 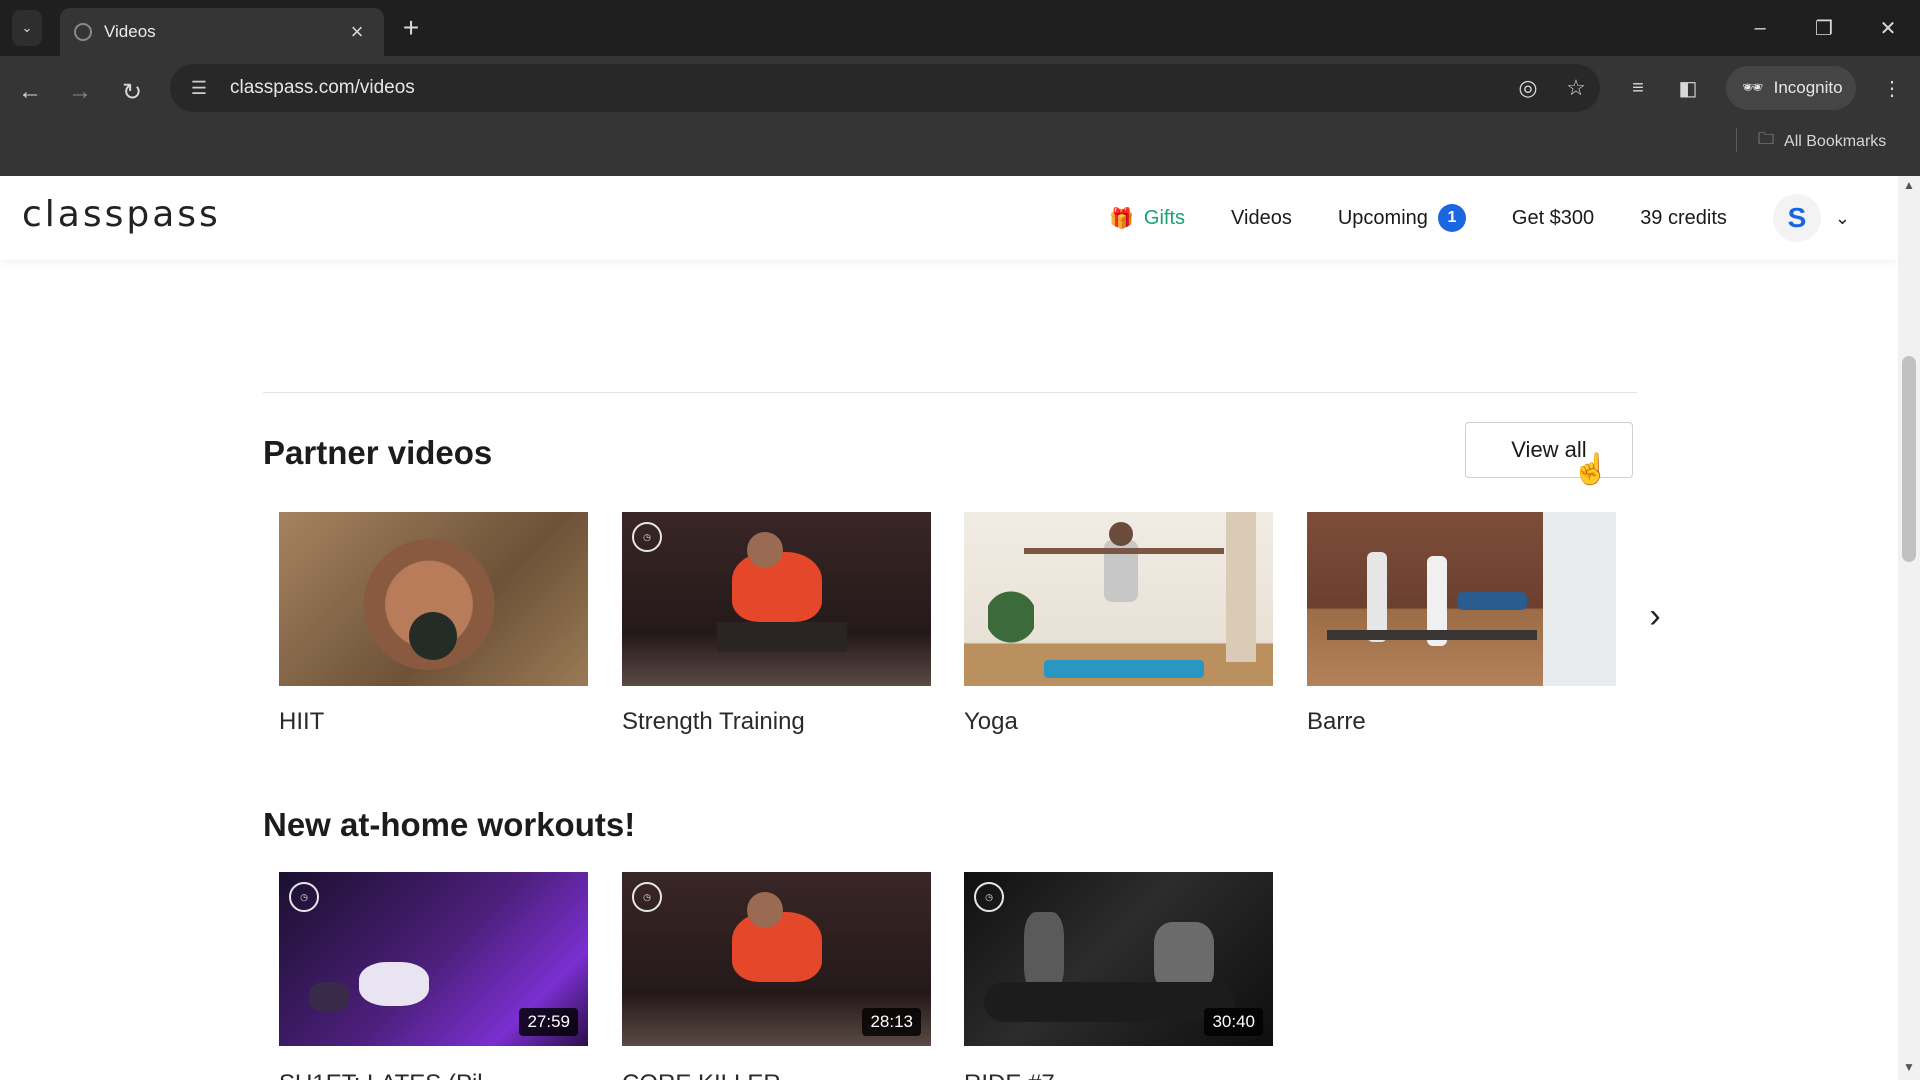 What do you see at coordinates (1824, 28) in the screenshot?
I see `restore-icon: ❐` at bounding box center [1824, 28].